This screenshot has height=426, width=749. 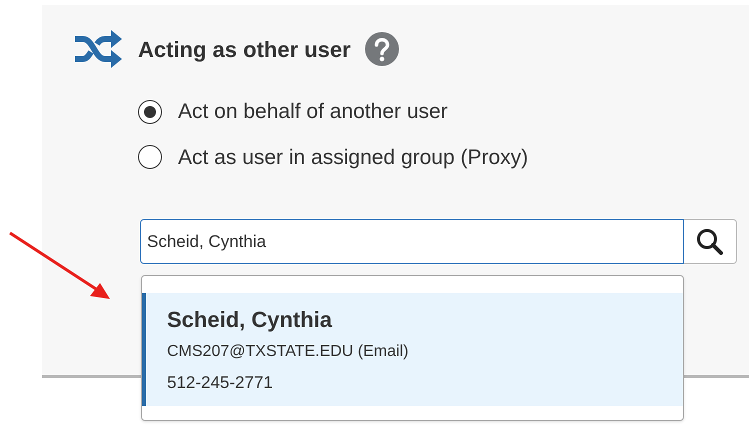 I want to click on search-button, so click(x=710, y=241).